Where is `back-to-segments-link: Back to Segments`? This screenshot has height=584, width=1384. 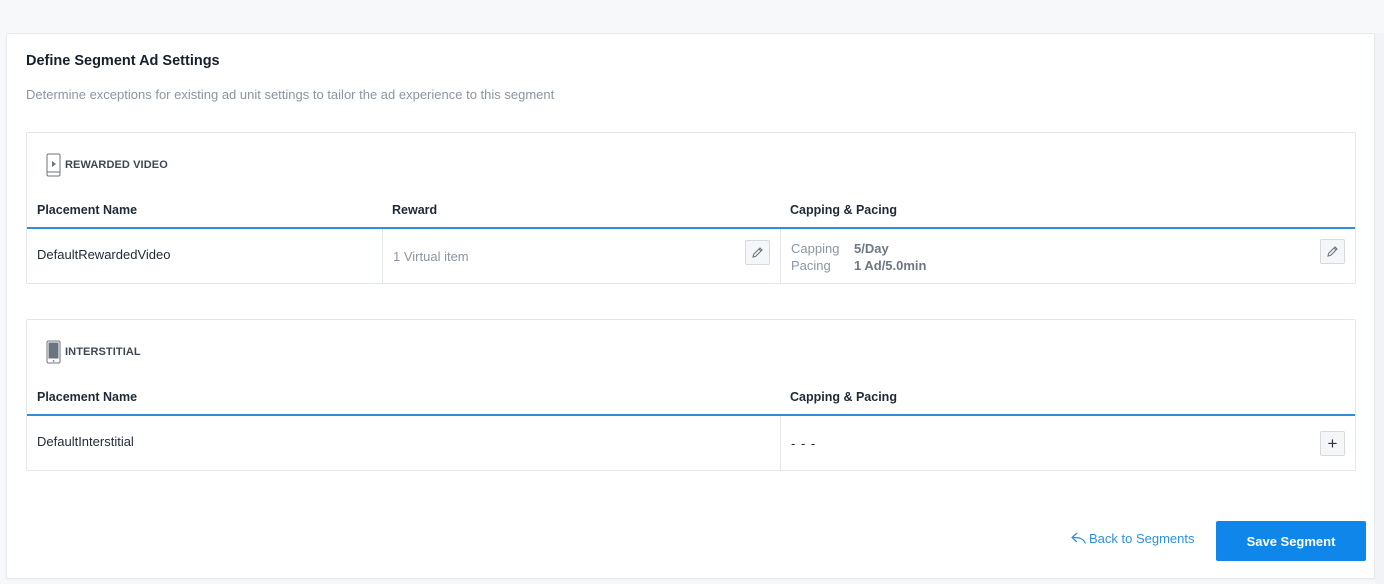 back-to-segments-link: Back to Segments is located at coordinates (1133, 538).